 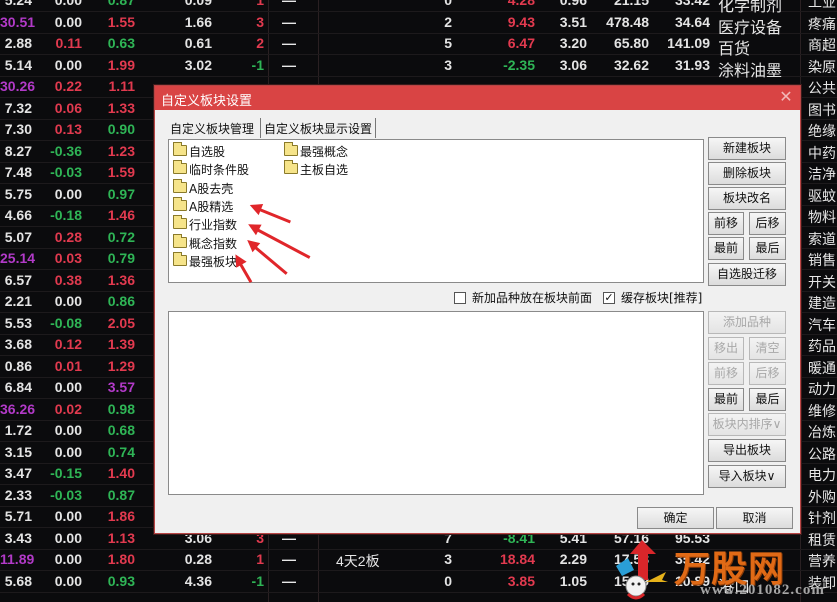 What do you see at coordinates (747, 322) in the screenshot?
I see `add-stock-button: 添加品种` at bounding box center [747, 322].